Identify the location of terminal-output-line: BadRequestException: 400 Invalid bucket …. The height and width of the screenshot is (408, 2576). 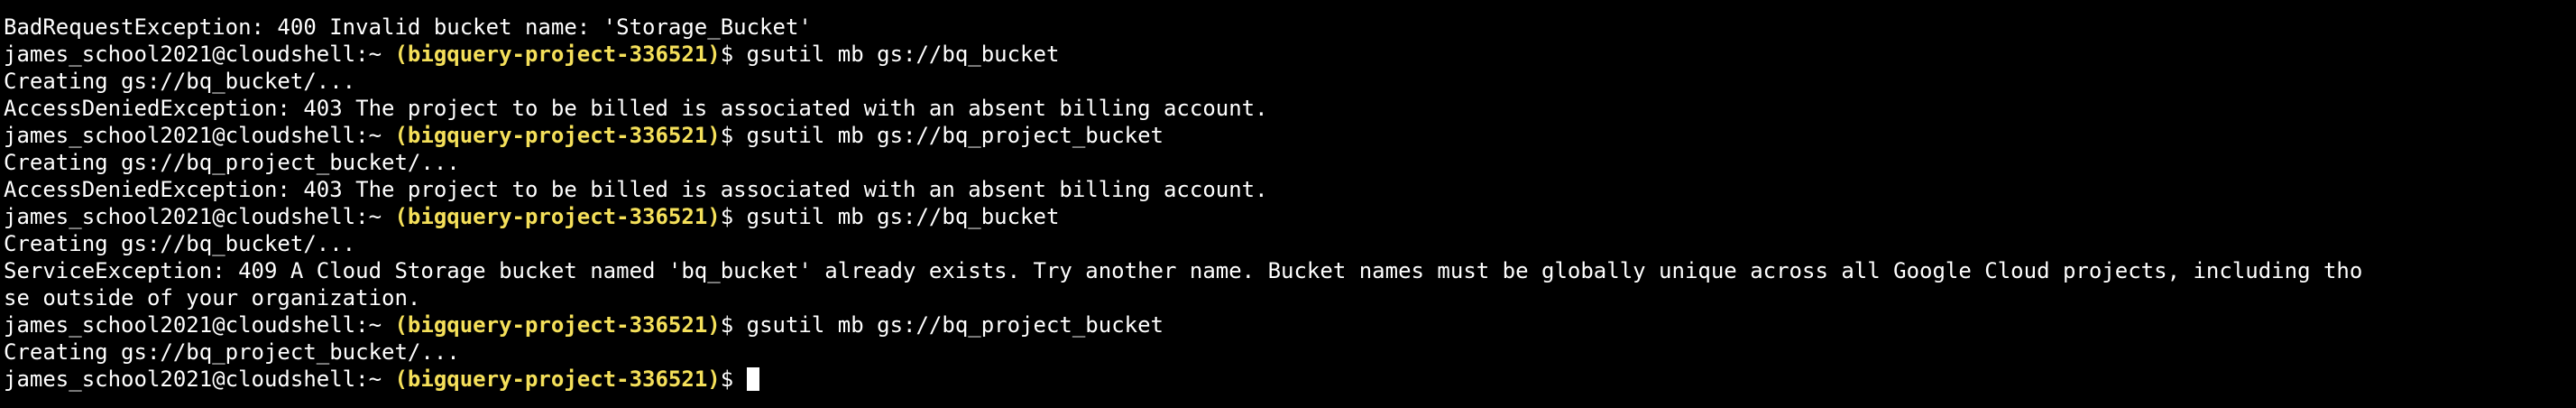
(408, 27).